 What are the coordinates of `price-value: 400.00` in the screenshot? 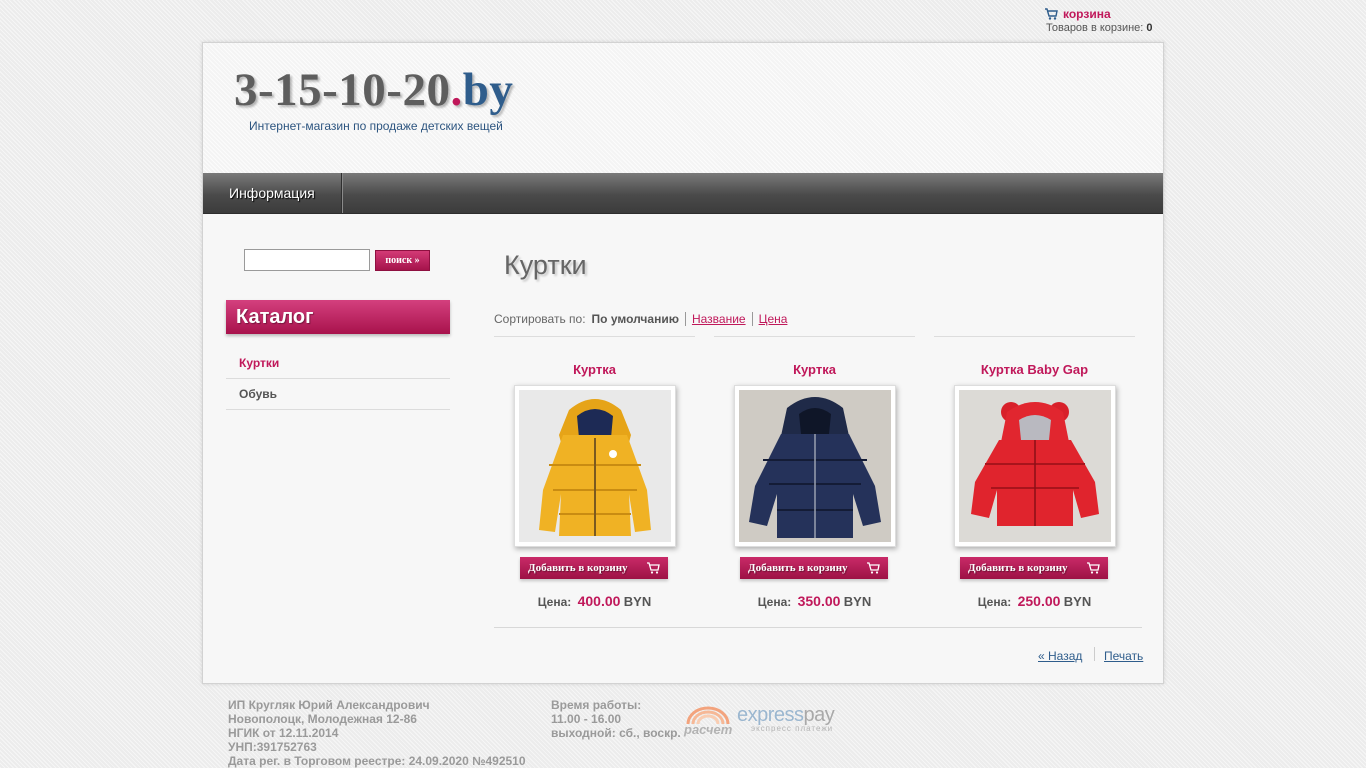 It's located at (599, 601).